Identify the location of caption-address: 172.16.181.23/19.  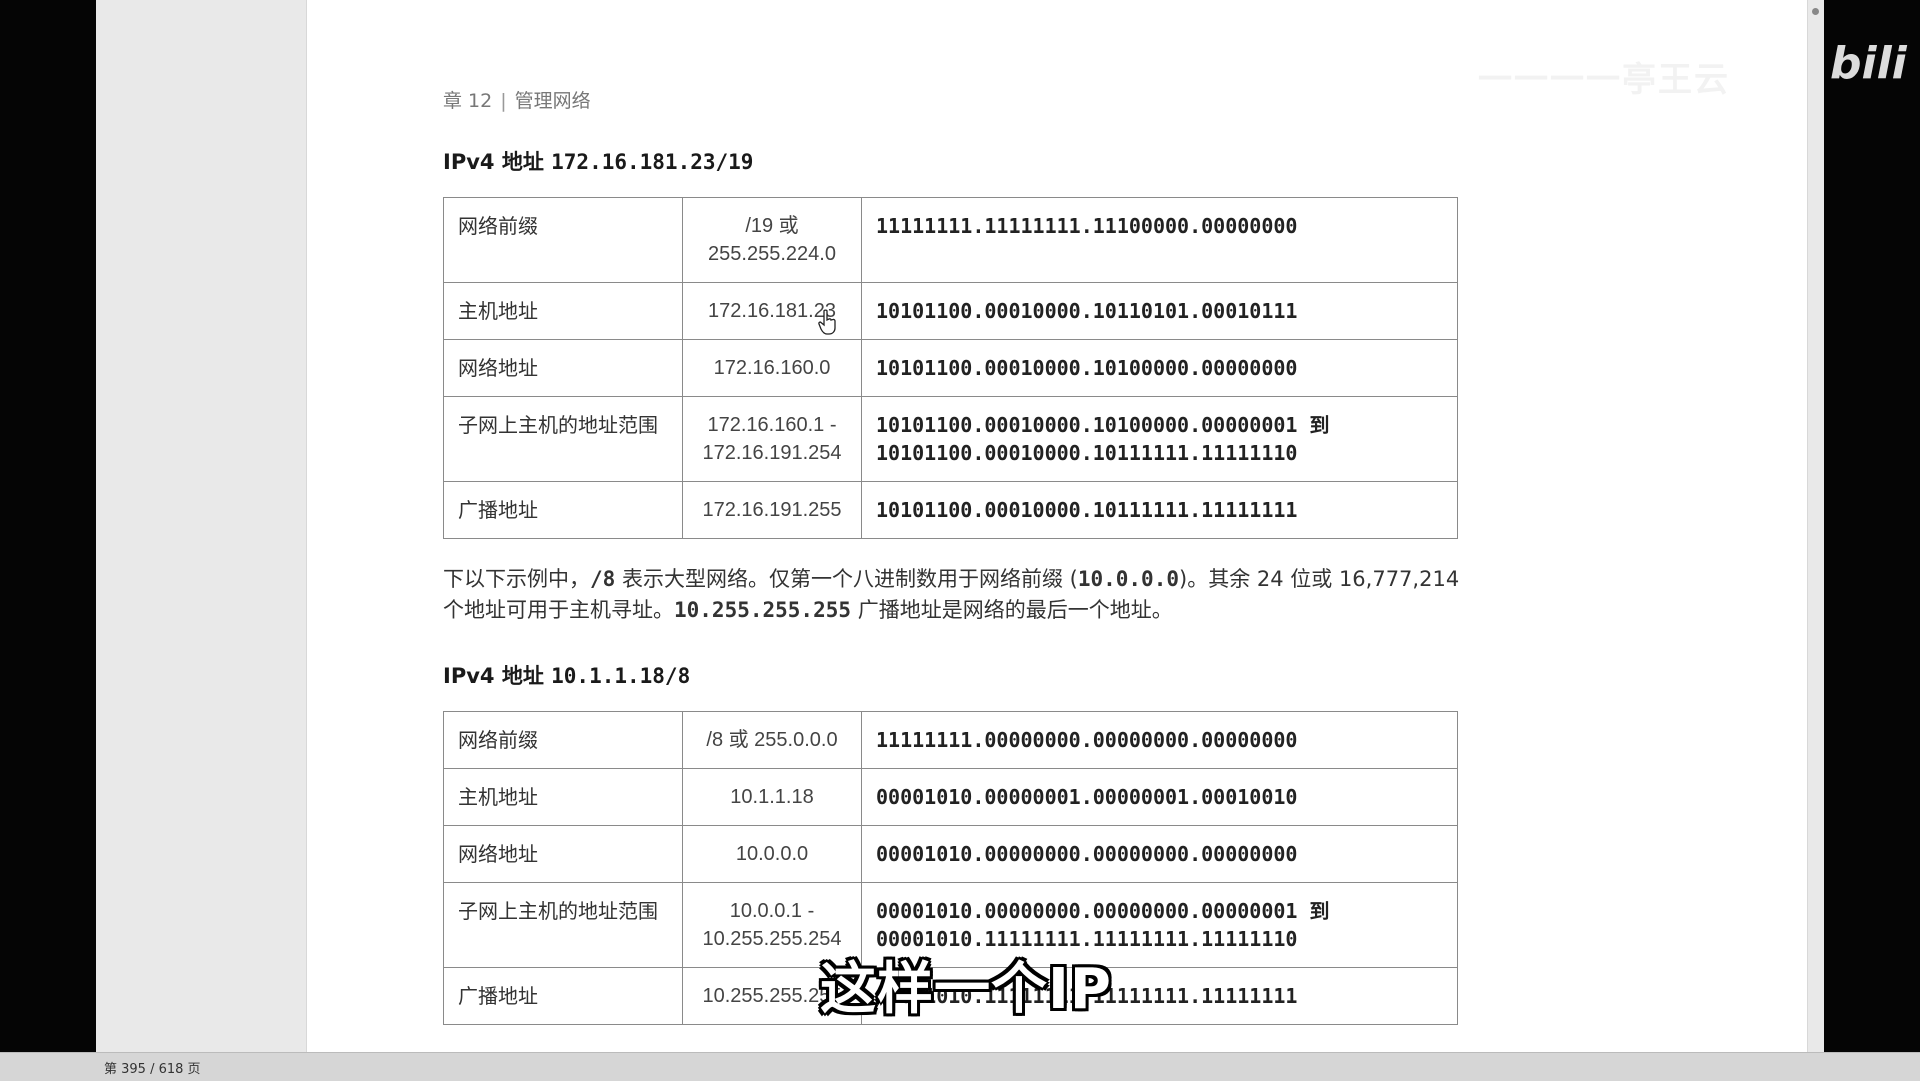
(652, 162).